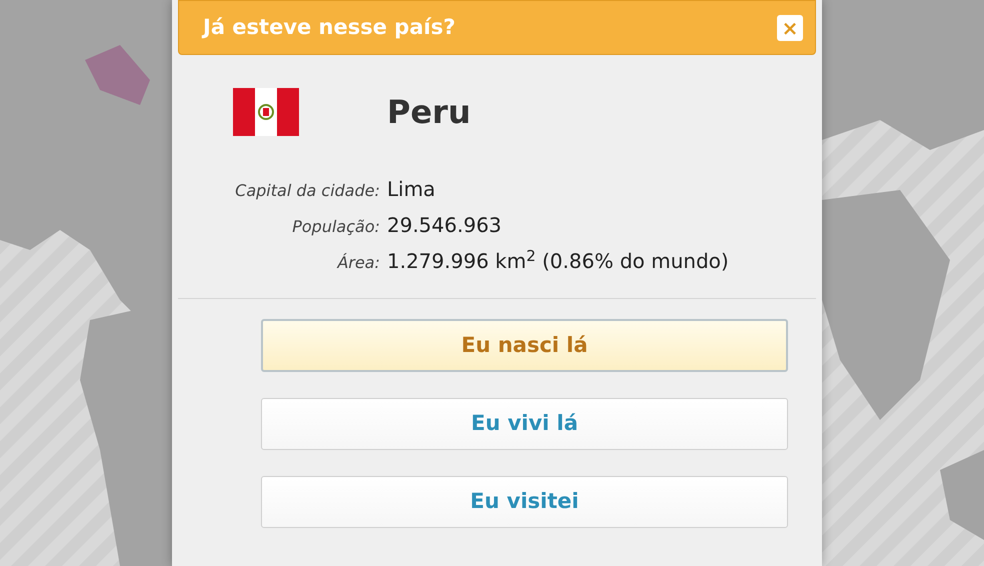 Image resolution: width=984 pixels, height=566 pixels. Describe the element at coordinates (558, 260) in the screenshot. I see `fact-value: 1.279.996 km$^{2}$ (0.86% do mundo)` at that location.